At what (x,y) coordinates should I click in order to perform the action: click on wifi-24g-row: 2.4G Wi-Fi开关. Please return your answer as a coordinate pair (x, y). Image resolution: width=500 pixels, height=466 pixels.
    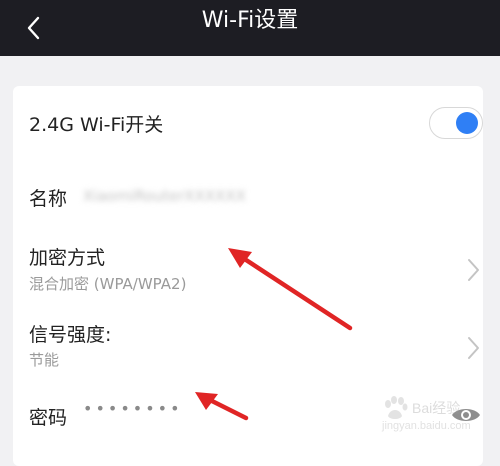
    Looking at the image, I should click on (248, 123).